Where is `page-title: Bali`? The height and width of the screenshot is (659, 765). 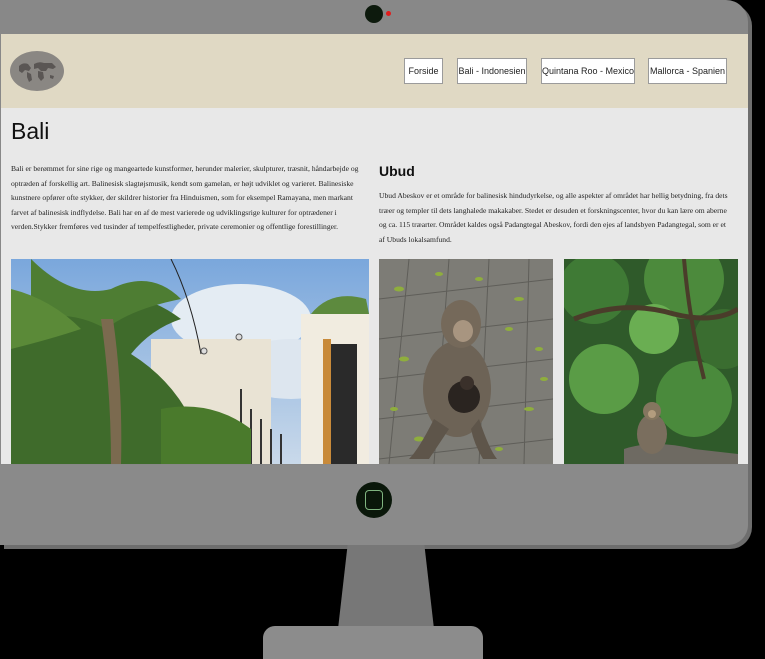
page-title: Bali is located at coordinates (30, 131).